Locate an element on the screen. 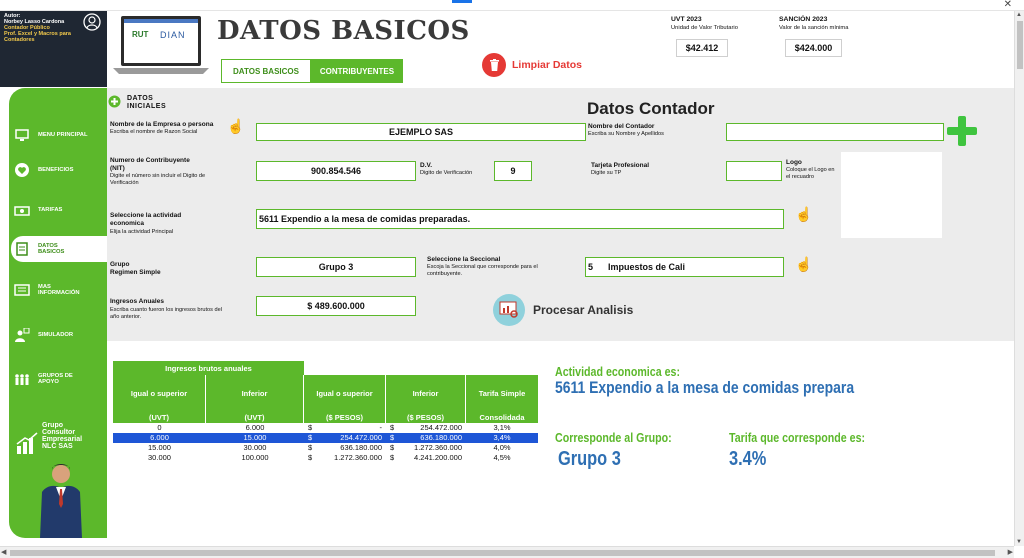 The image size is (1024, 558). user-avatar-icon is located at coordinates (92, 22).